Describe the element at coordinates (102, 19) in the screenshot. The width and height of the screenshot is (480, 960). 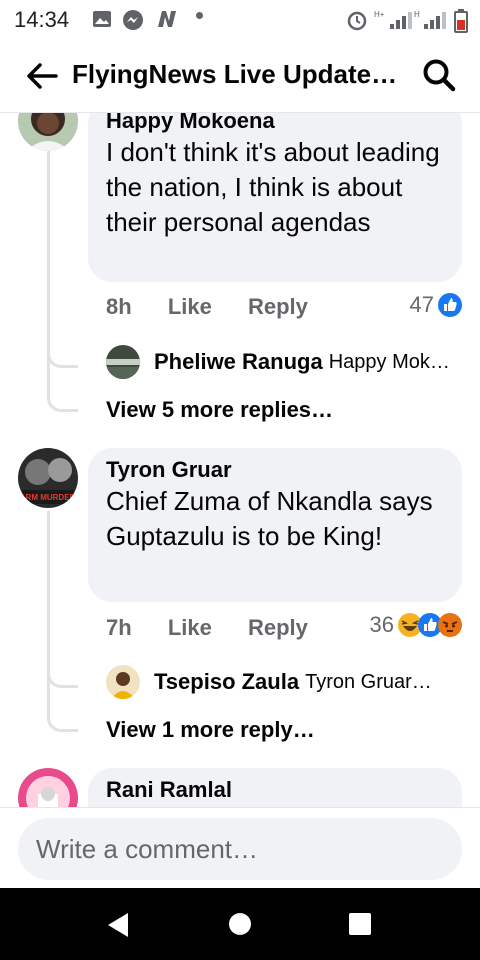
I see `gallery-icon` at that location.